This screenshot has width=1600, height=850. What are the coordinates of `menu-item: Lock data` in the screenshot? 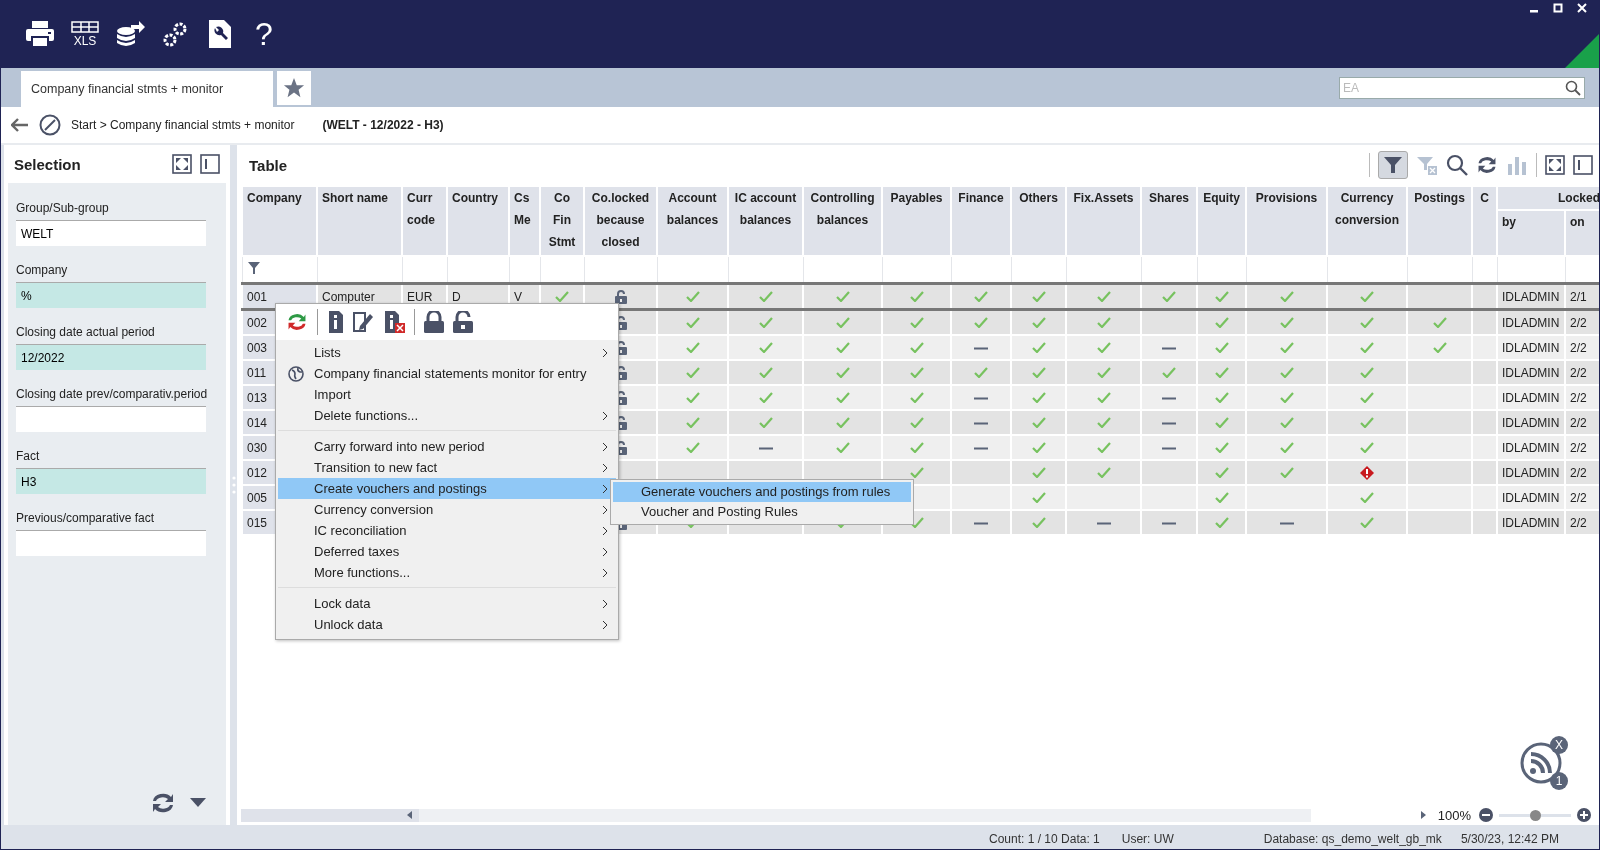 It's located at (447, 603).